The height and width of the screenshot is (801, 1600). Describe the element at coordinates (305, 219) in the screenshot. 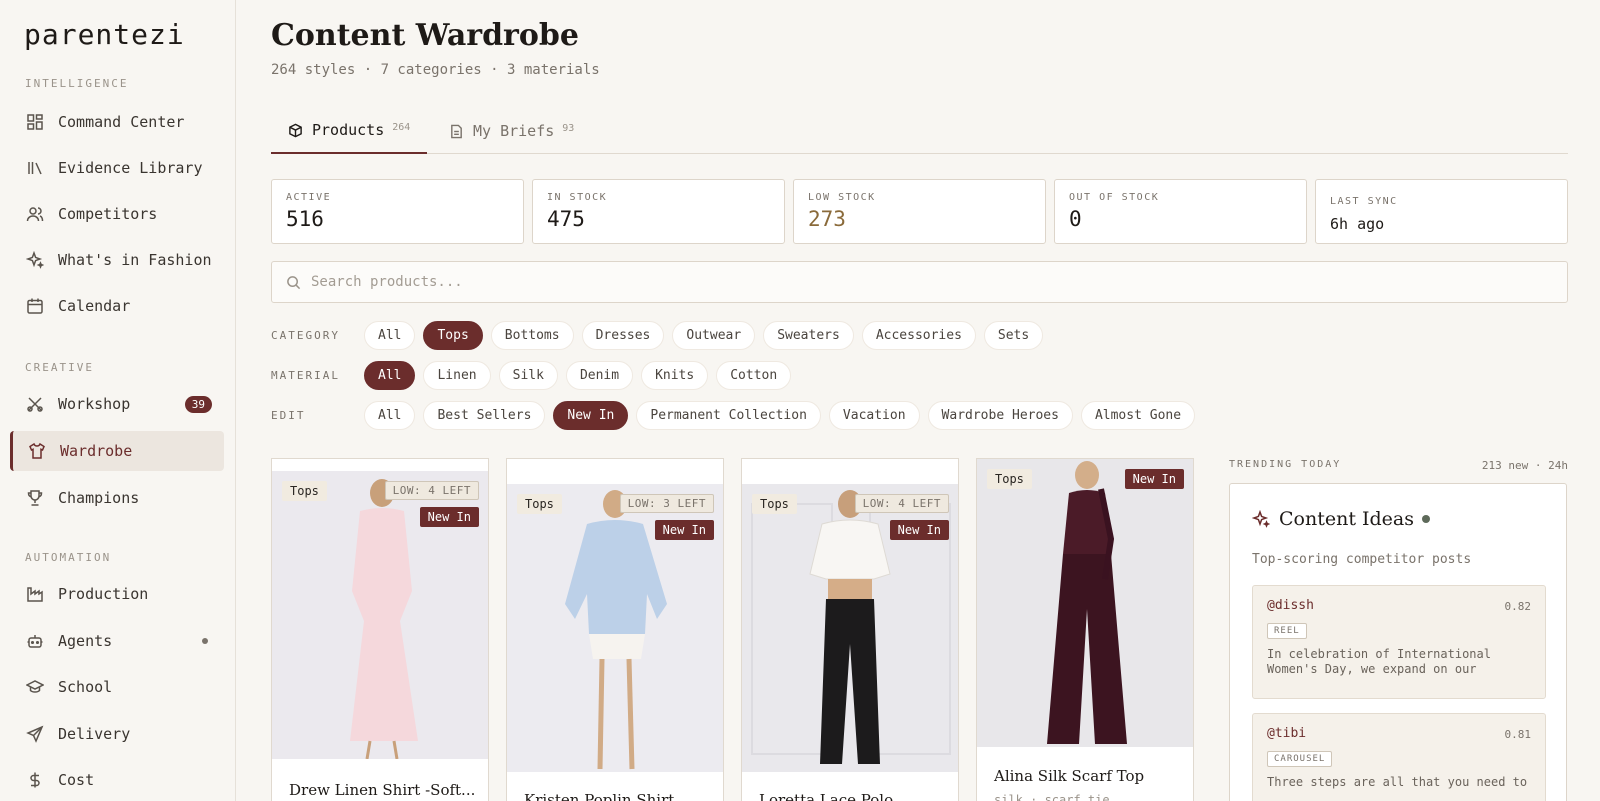

I see `stat-value: 516` at that location.